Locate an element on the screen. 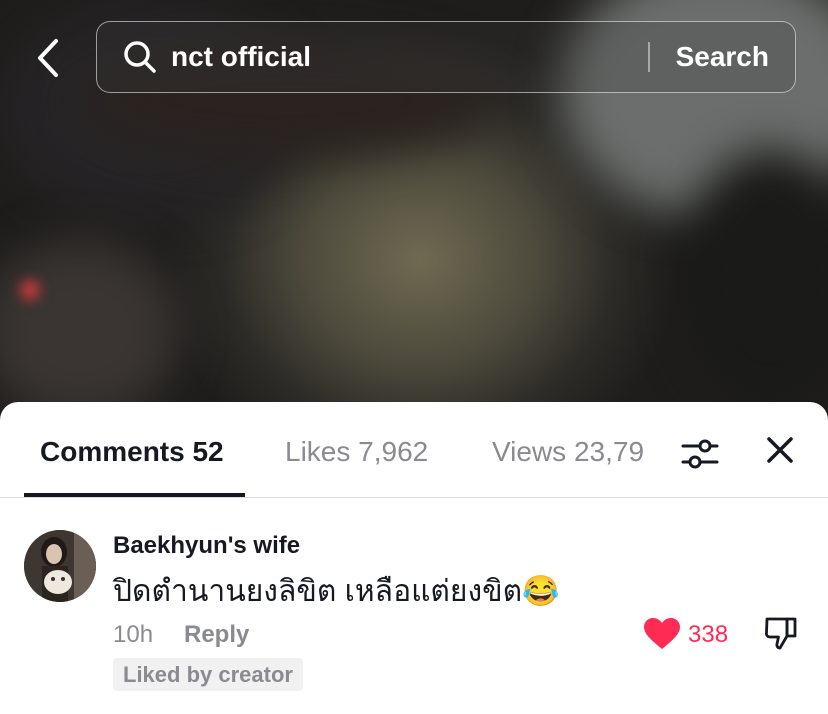 Image resolution: width=828 pixels, height=714 pixels. search-input: nct official is located at coordinates (409, 57).